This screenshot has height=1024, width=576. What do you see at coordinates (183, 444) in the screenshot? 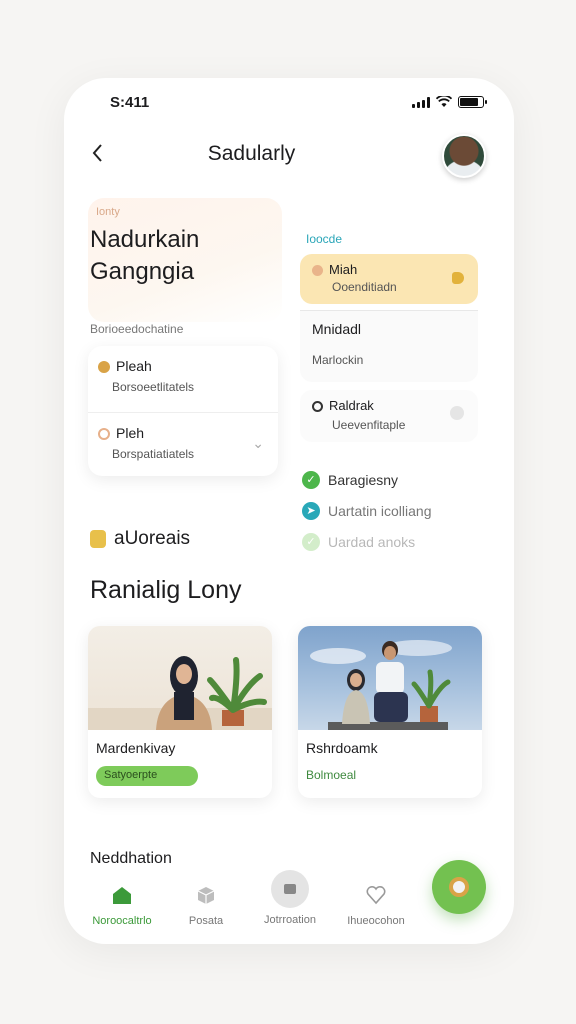
I see `list-item: Pleh Borspatiatiatels ⌄` at bounding box center [183, 444].